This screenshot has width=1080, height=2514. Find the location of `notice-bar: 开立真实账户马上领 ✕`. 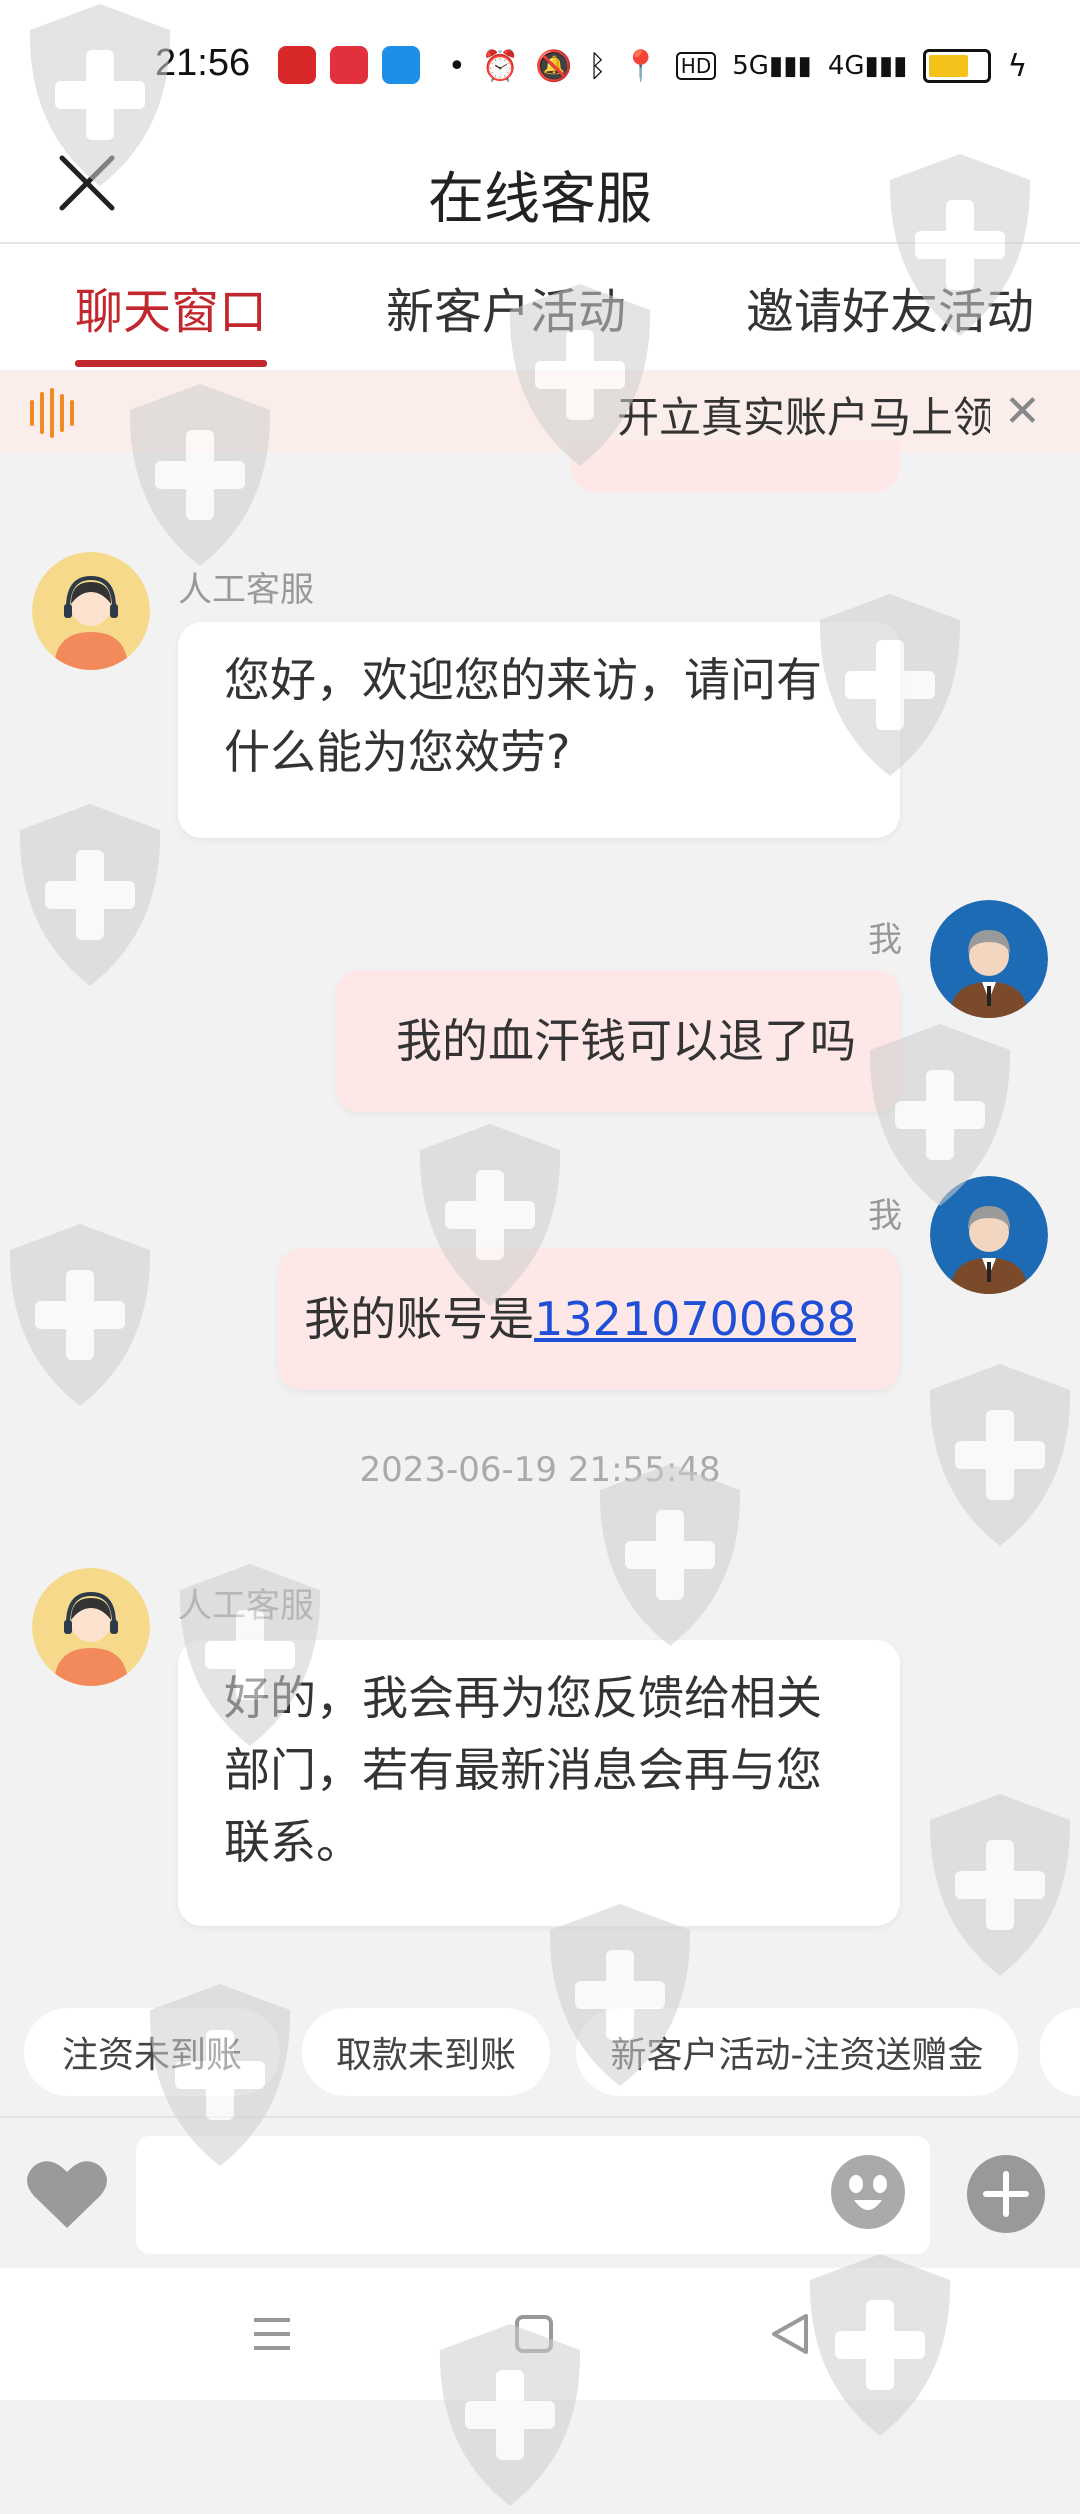

notice-bar: 开立真实账户马上领 ✕ is located at coordinates (540, 412).